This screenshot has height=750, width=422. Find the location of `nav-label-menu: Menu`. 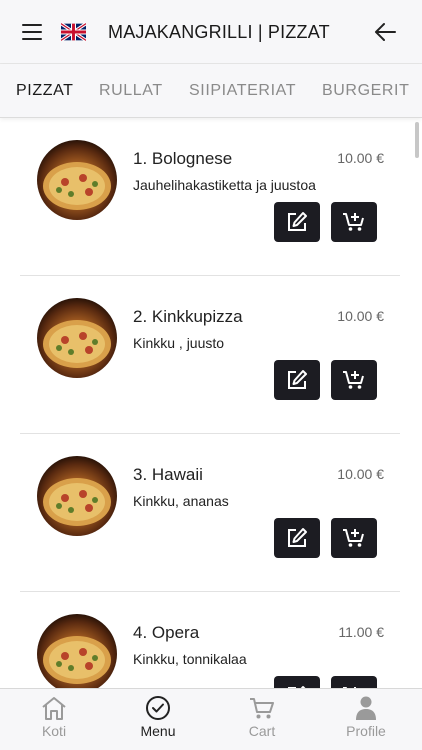

nav-label-menu: Menu is located at coordinates (158, 731).